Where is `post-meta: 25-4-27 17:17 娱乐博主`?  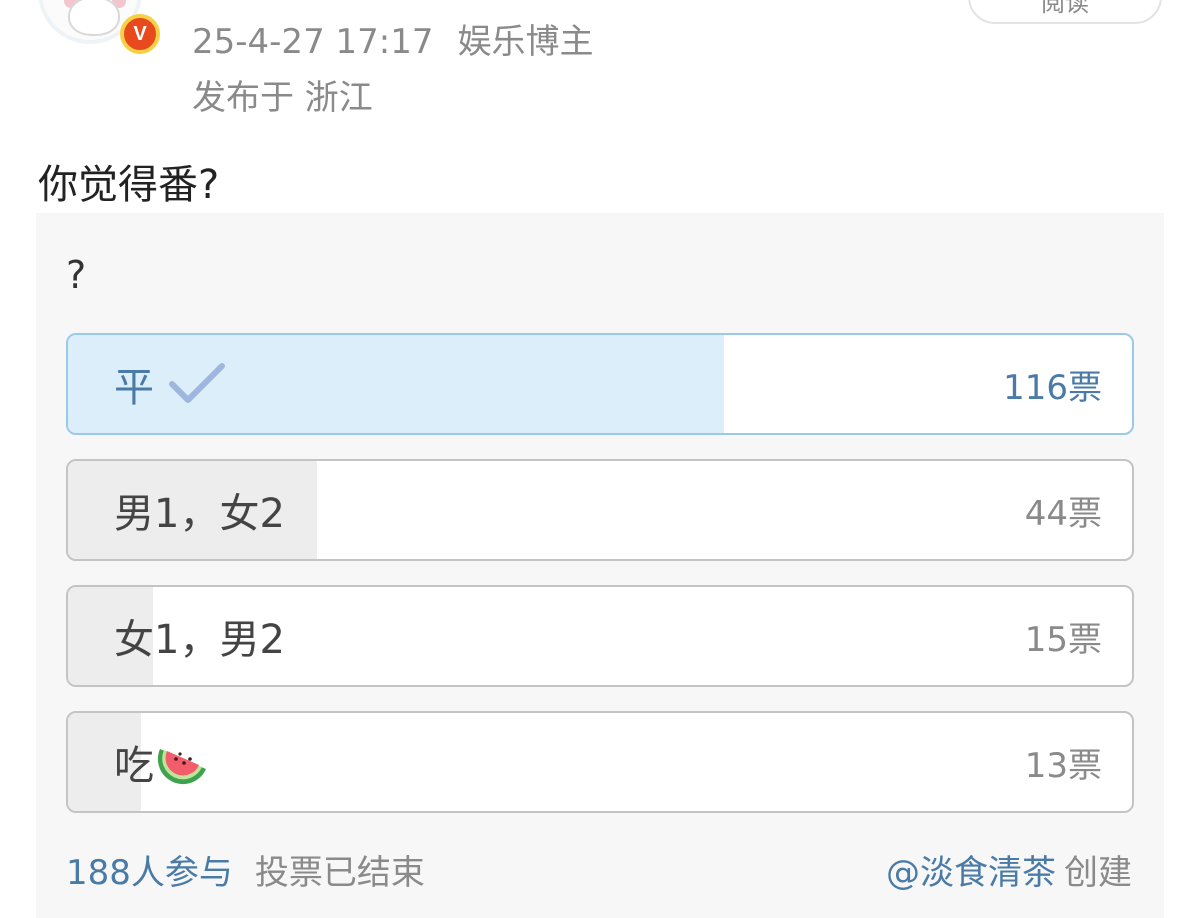
post-meta: 25-4-27 17:17 娱乐博主 is located at coordinates (393, 38).